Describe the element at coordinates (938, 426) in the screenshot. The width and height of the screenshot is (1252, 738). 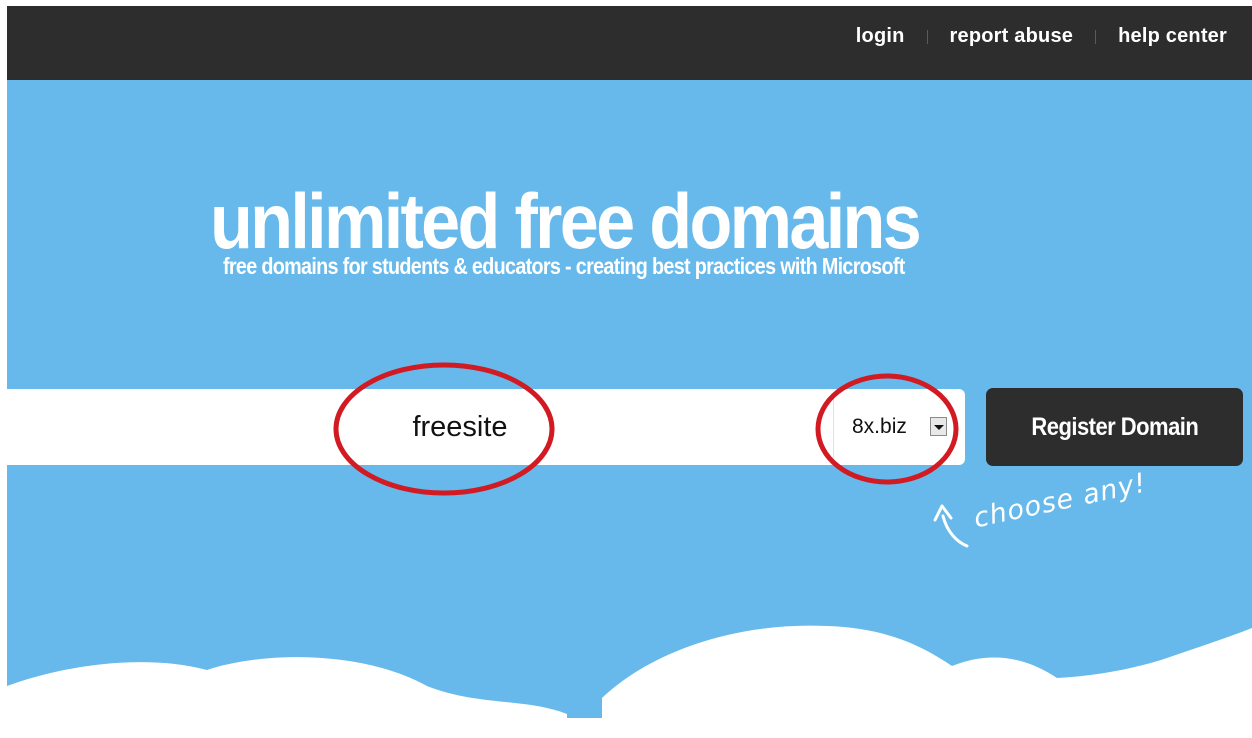
I see `dropdown-arrow-icon` at that location.